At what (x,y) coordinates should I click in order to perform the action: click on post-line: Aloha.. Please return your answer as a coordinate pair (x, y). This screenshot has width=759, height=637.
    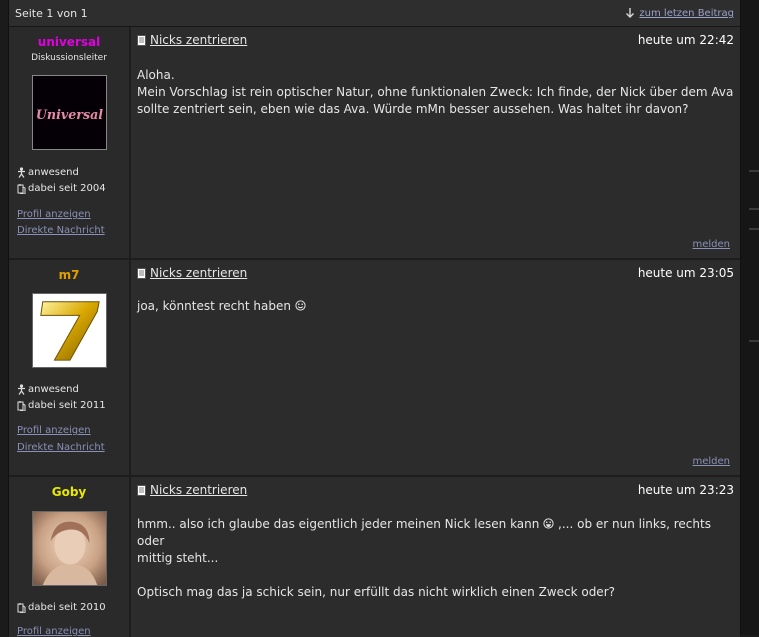
    Looking at the image, I should click on (156, 75).